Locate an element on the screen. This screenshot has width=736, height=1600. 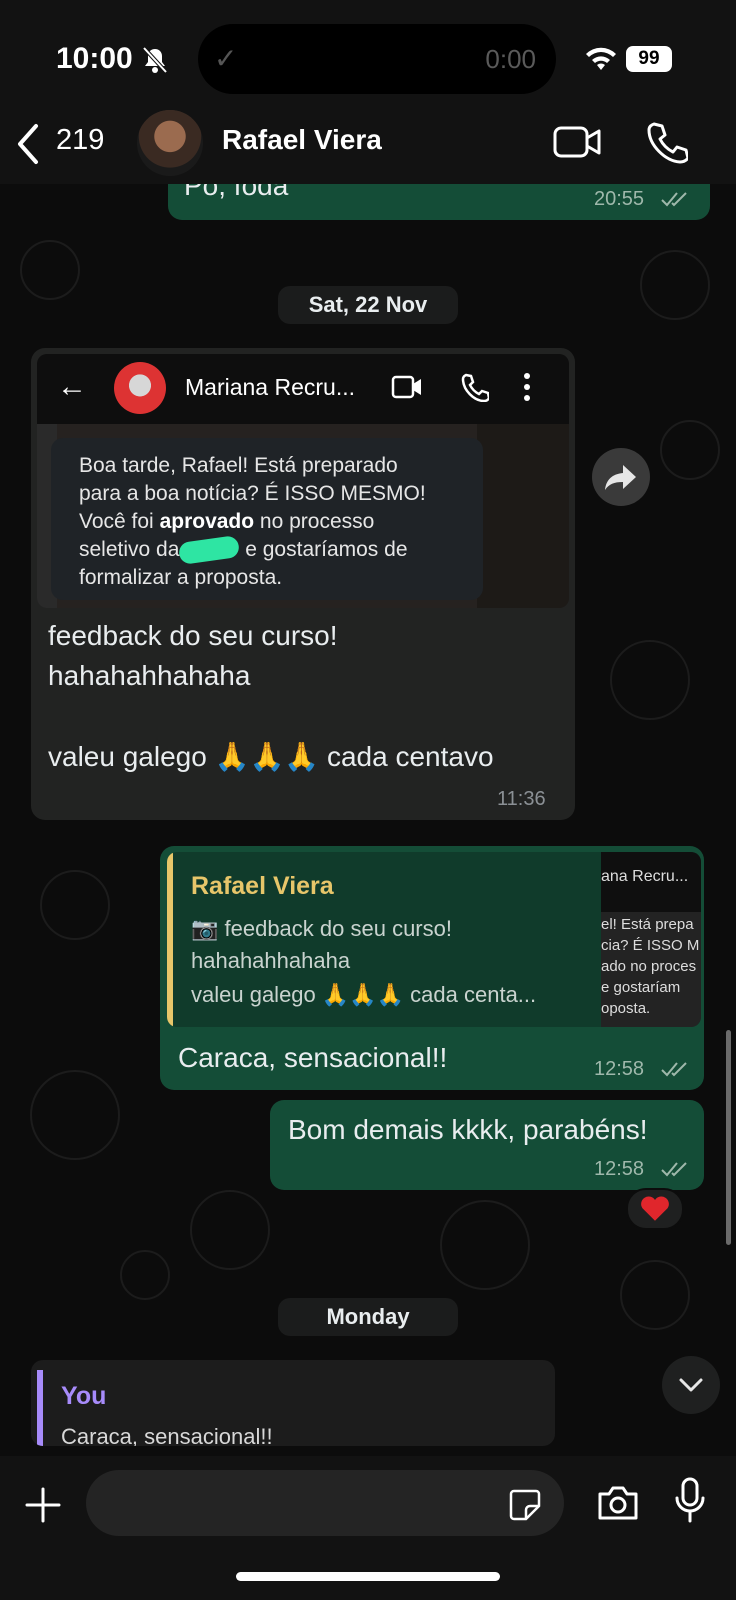
thumb-line: oposta. is located at coordinates (626, 1008).